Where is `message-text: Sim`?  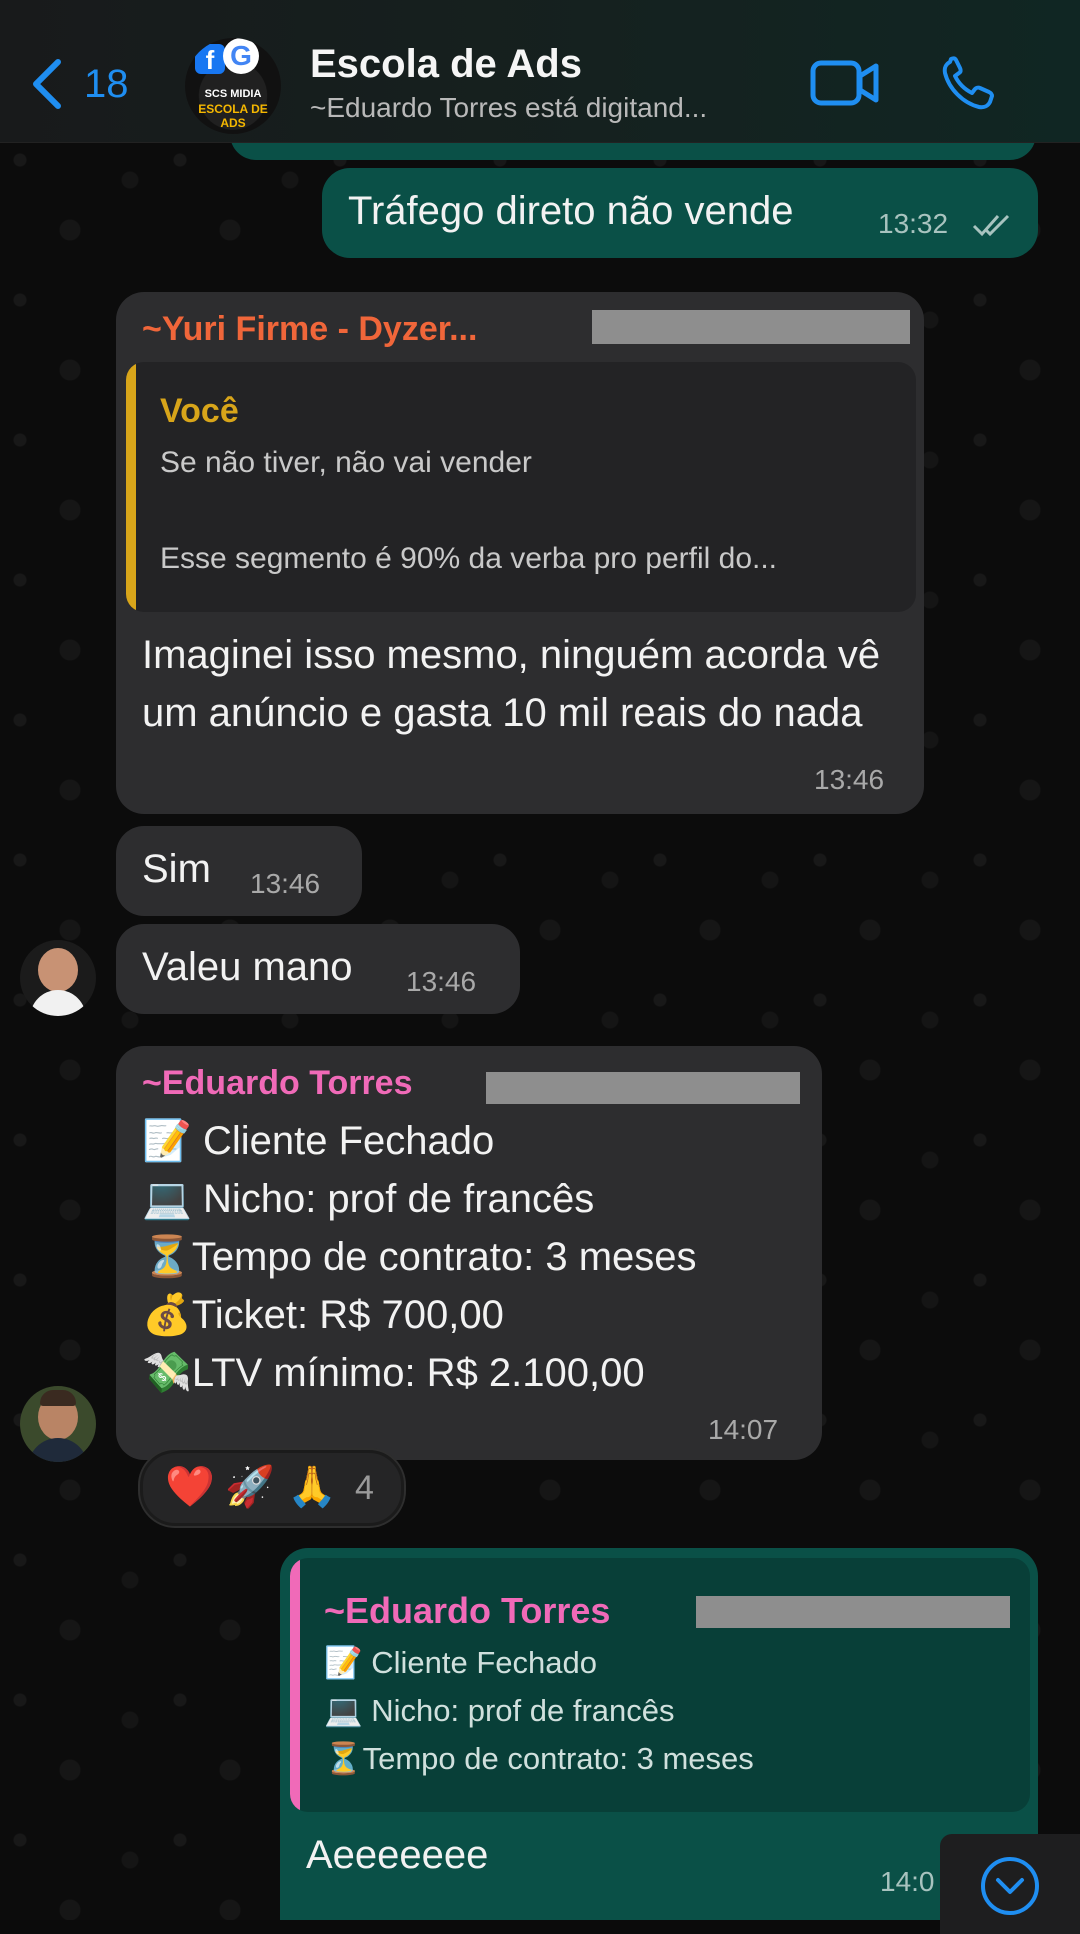 message-text: Sim is located at coordinates (176, 869).